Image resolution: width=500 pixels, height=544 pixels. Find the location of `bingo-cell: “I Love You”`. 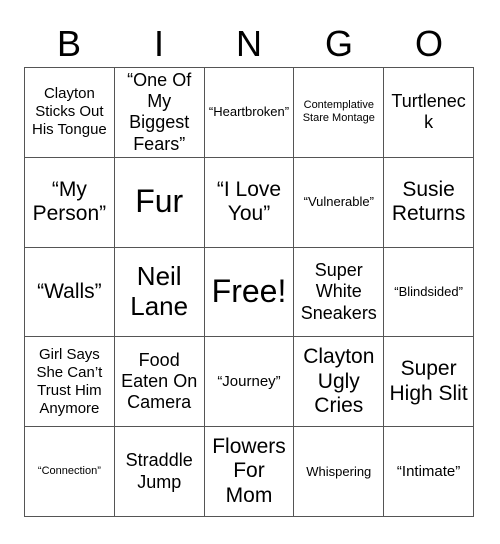

bingo-cell: “I Love You” is located at coordinates (249, 202).